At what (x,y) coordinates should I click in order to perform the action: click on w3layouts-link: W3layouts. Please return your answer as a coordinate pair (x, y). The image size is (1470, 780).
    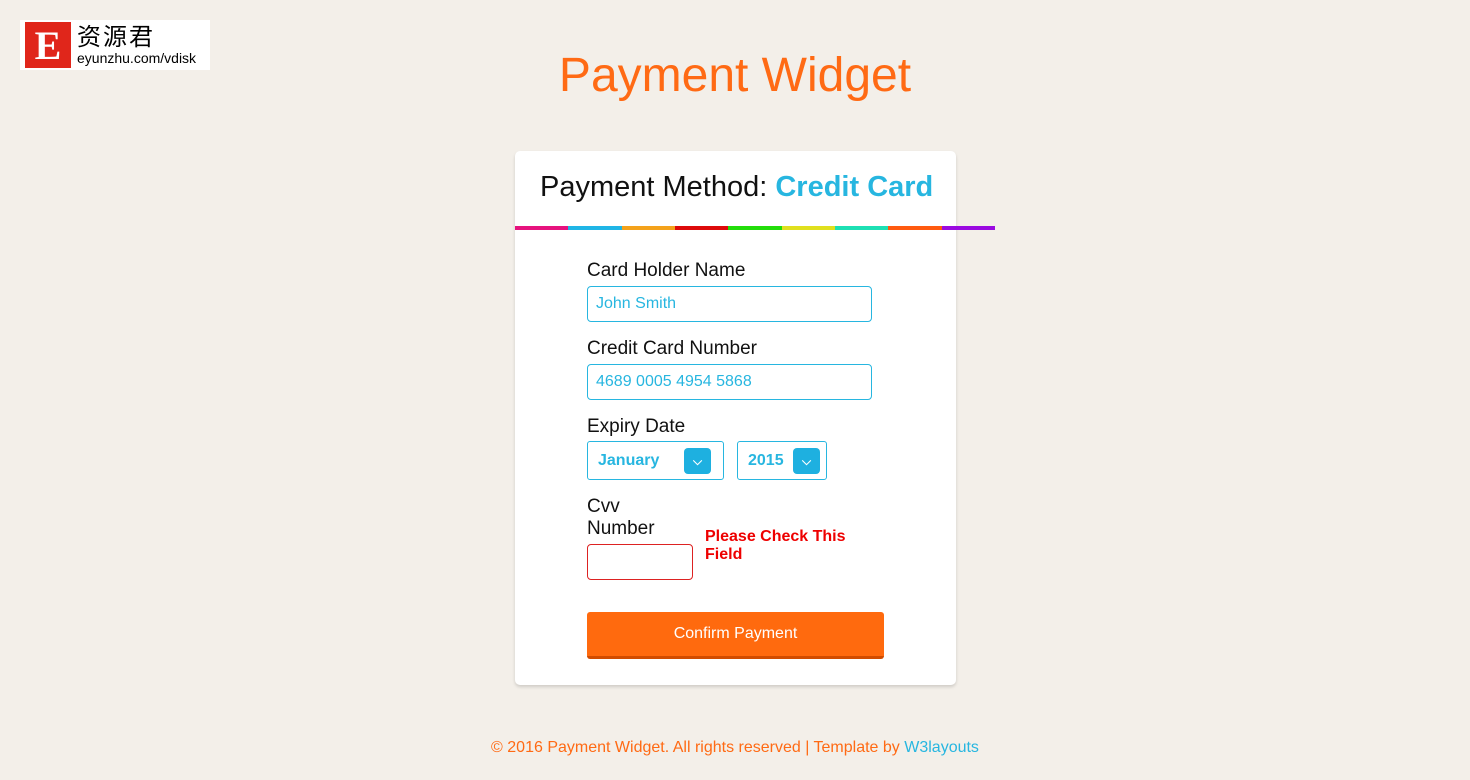
    Looking at the image, I should click on (941, 747).